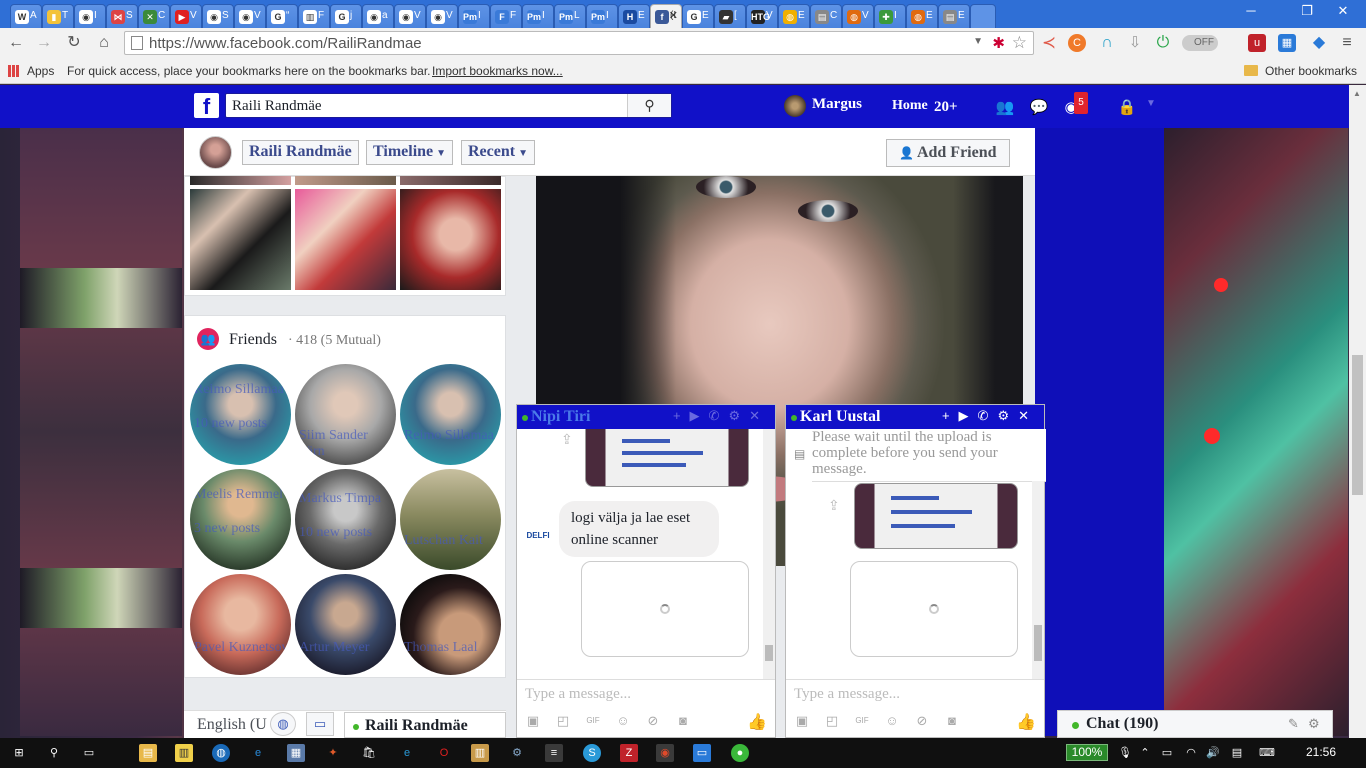 The image size is (1366, 768). What do you see at coordinates (673, 15) in the screenshot?
I see `close-tab-icon: ✕` at bounding box center [673, 15].